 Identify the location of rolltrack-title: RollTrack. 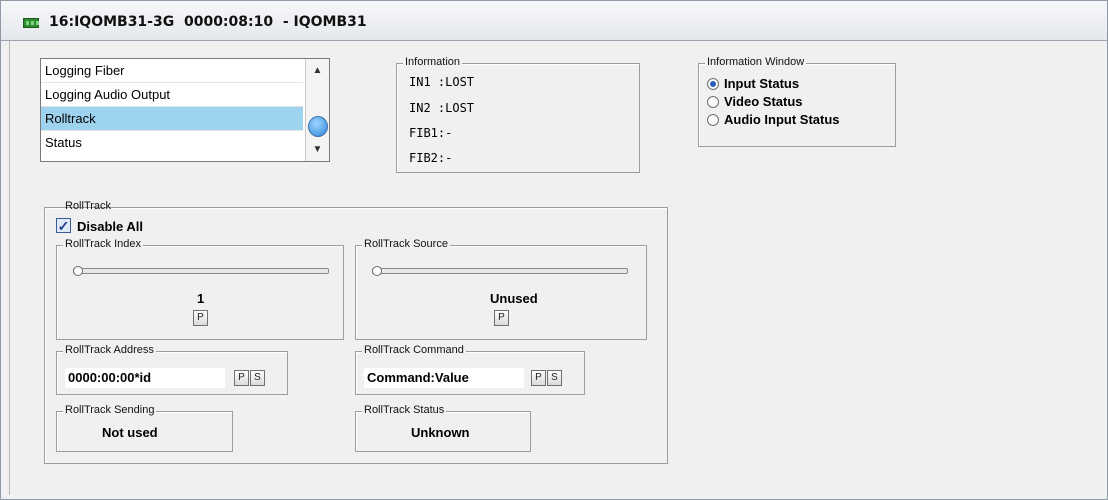
(88, 206).